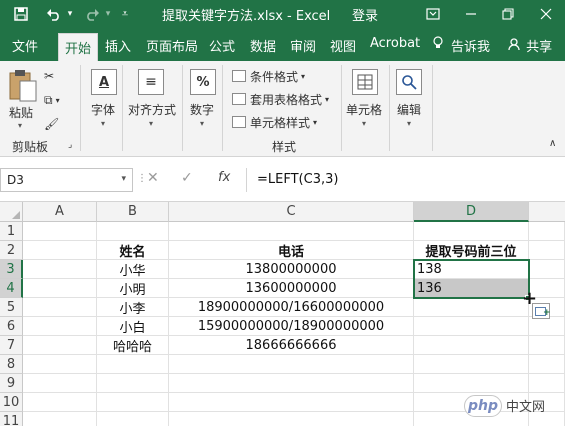  I want to click on cells-icon, so click(365, 82).